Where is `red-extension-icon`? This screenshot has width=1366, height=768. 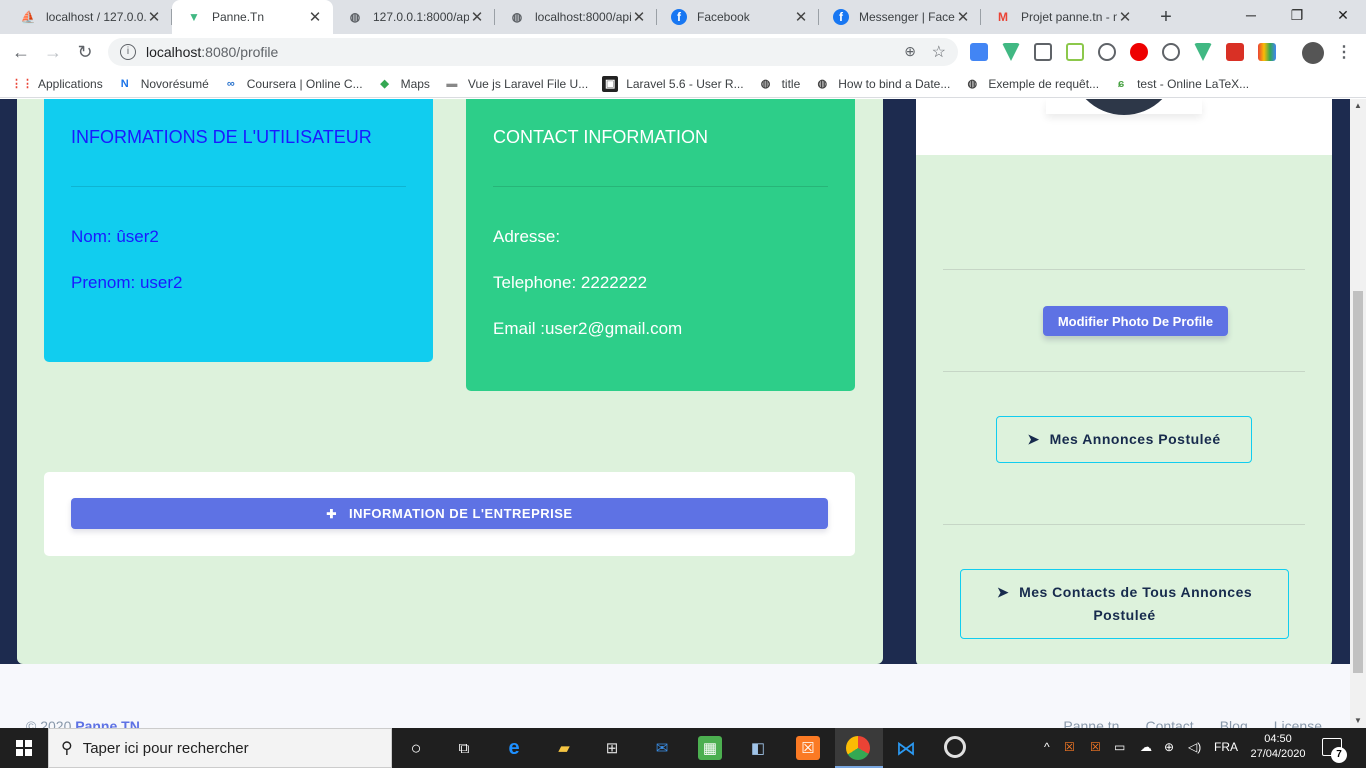
red-extension-icon is located at coordinates (1235, 52).